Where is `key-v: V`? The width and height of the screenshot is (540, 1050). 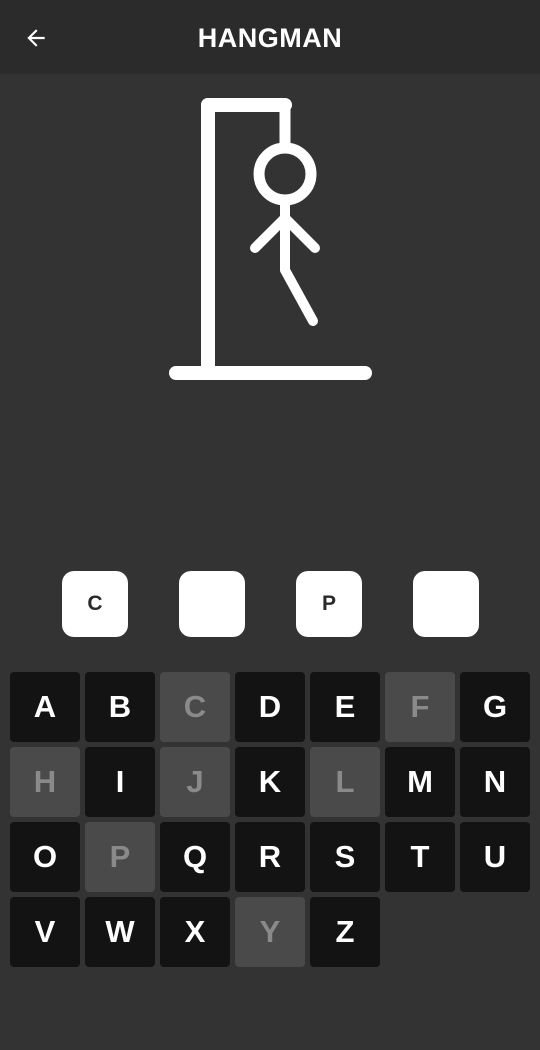 key-v: V is located at coordinates (45, 932).